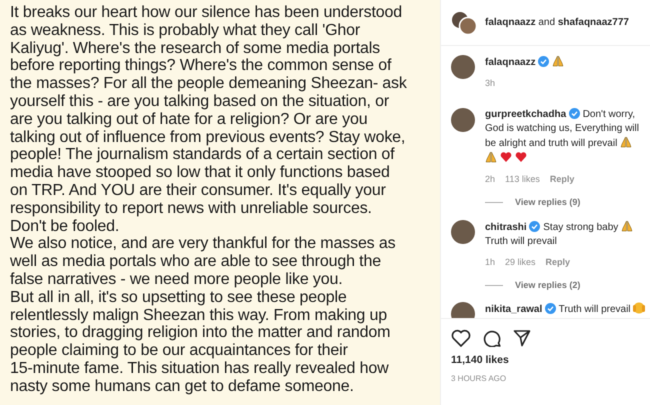 The height and width of the screenshot is (405, 650). Describe the element at coordinates (525, 114) in the screenshot. I see `username-link: gurpreetkchadha` at that location.